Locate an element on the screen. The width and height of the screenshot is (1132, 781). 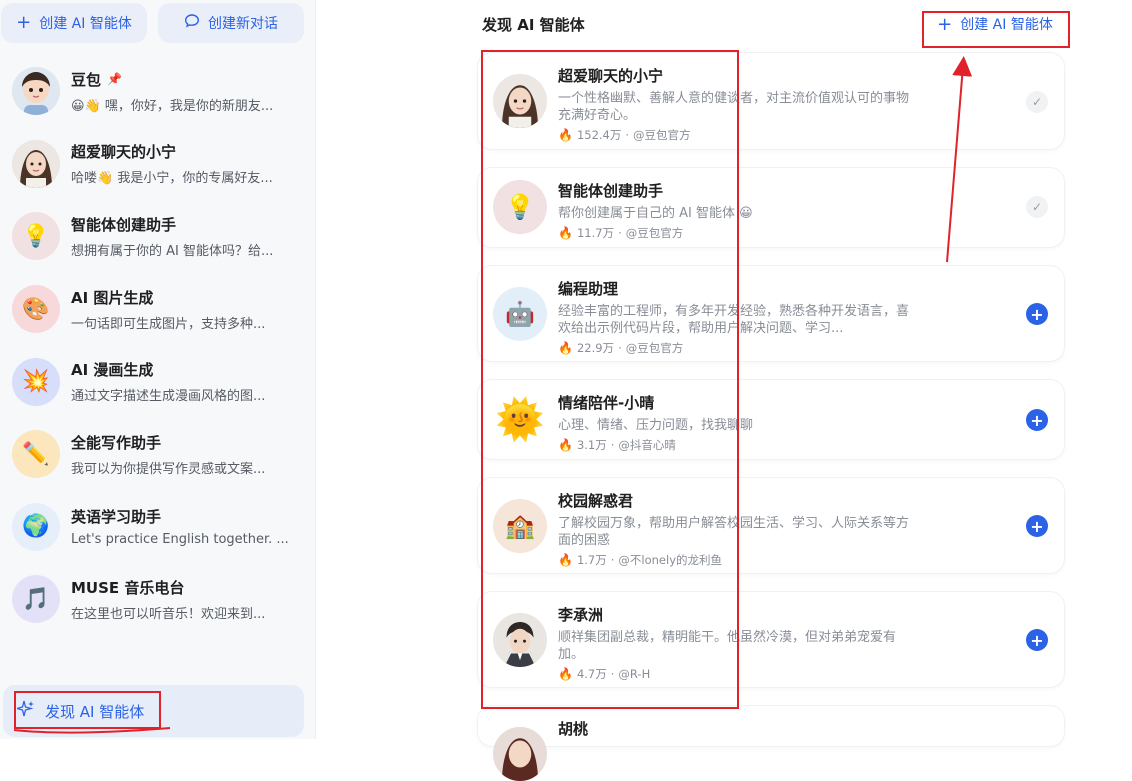
agent-name: 校园解惑君 is located at coordinates (596, 501).